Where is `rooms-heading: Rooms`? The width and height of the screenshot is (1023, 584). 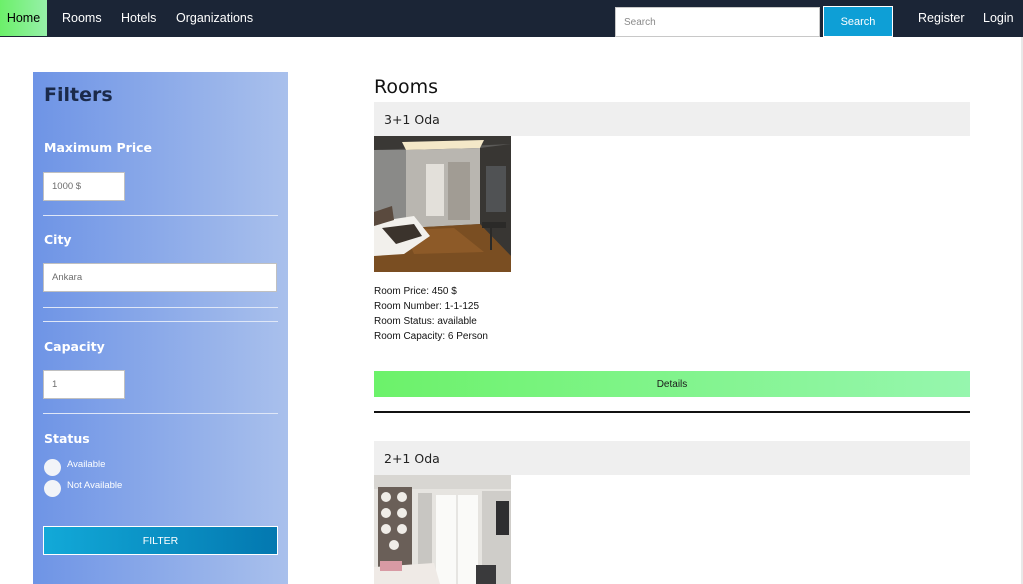
rooms-heading: Rooms is located at coordinates (406, 87).